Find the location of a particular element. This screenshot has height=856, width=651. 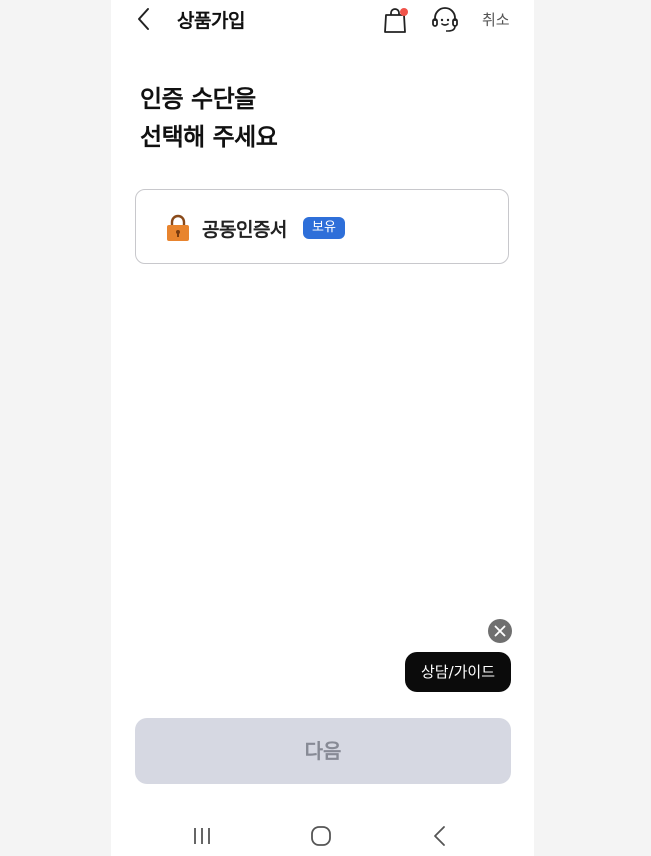

home-icon is located at coordinates (321, 836).